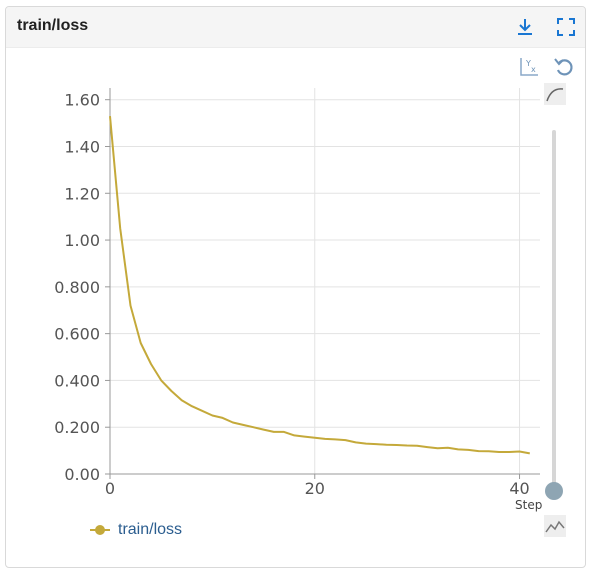  What do you see at coordinates (528, 505) in the screenshot?
I see `x-axis-title: Step` at bounding box center [528, 505].